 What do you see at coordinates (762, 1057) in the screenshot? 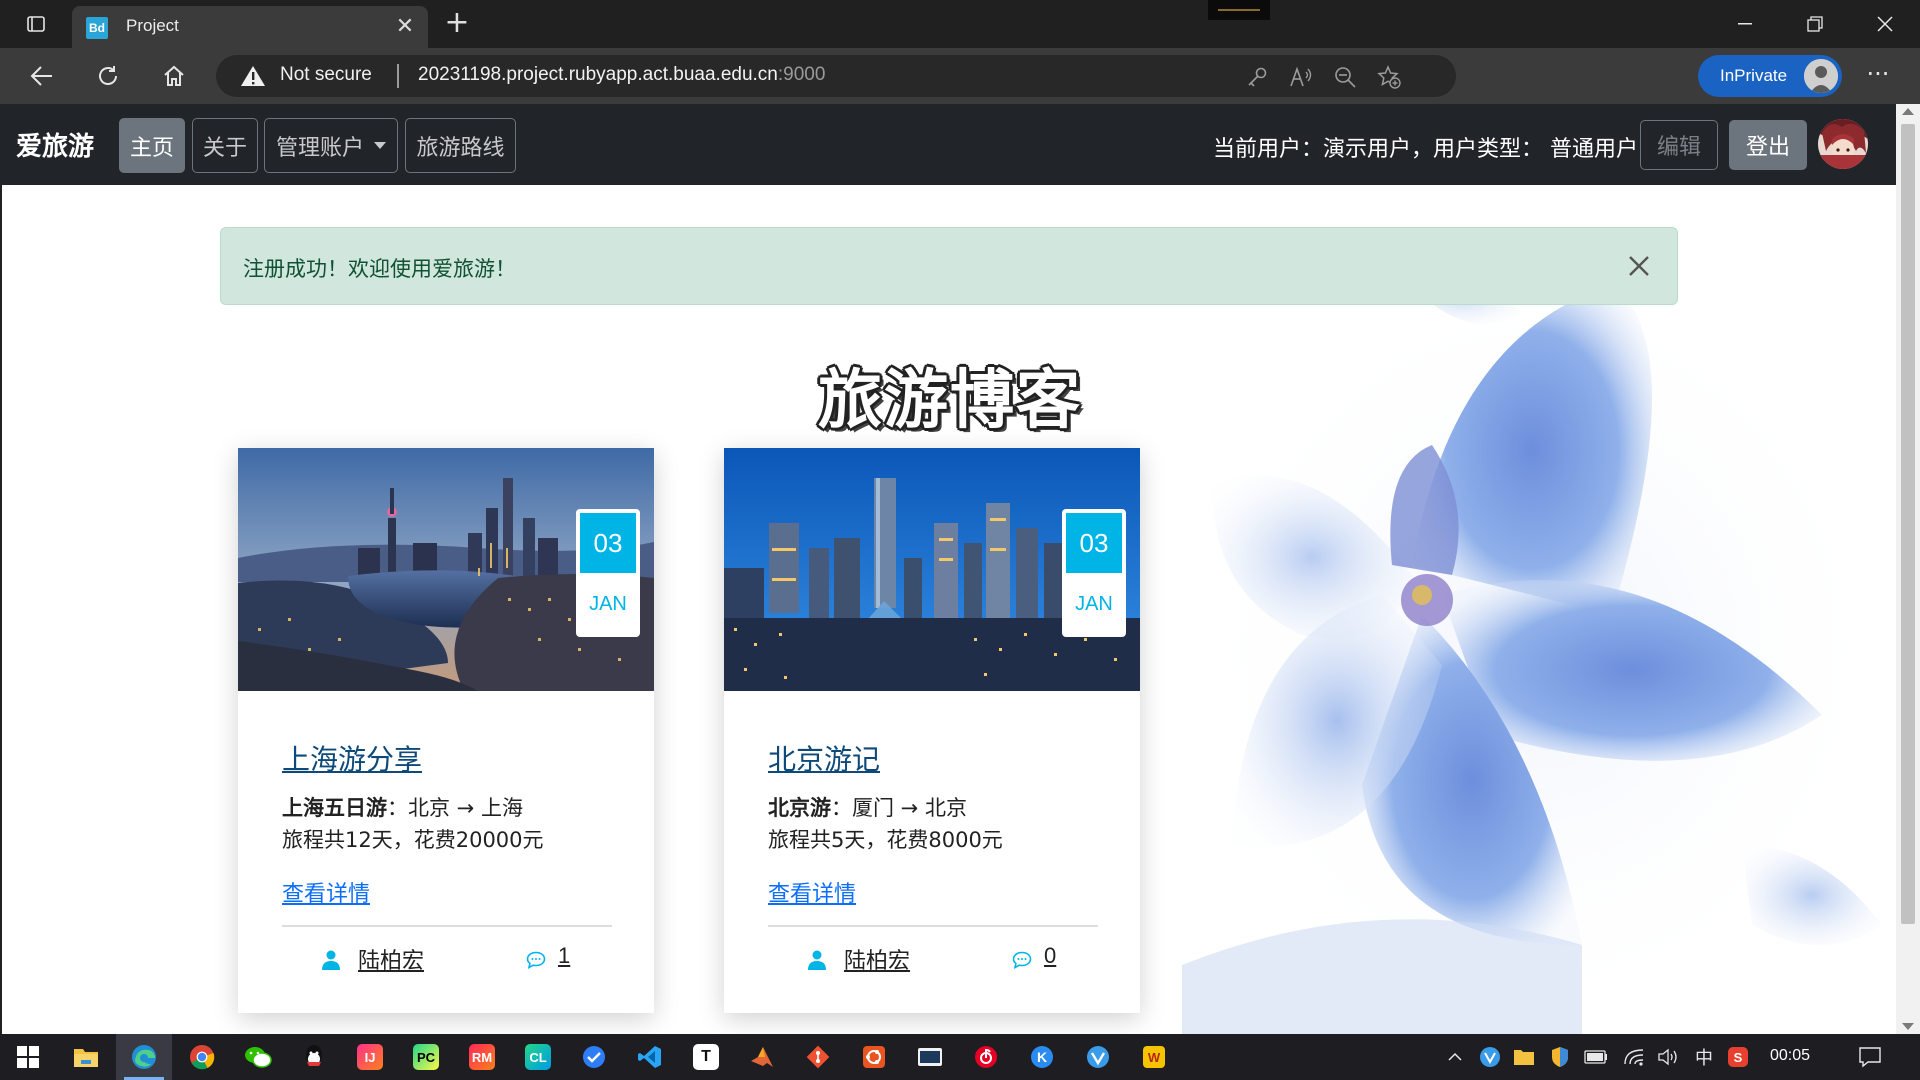
I see `matlab-icon` at bounding box center [762, 1057].